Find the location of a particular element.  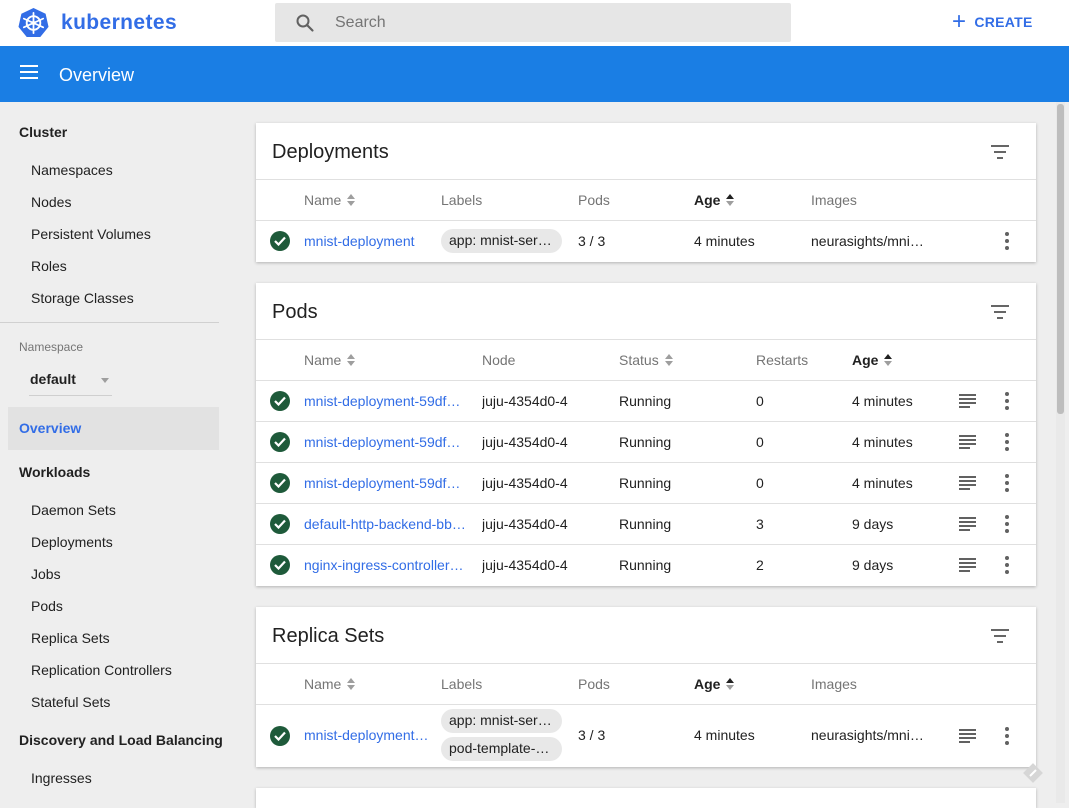

sidebar-item-daemon-sets: Daemon Sets is located at coordinates (73, 510).